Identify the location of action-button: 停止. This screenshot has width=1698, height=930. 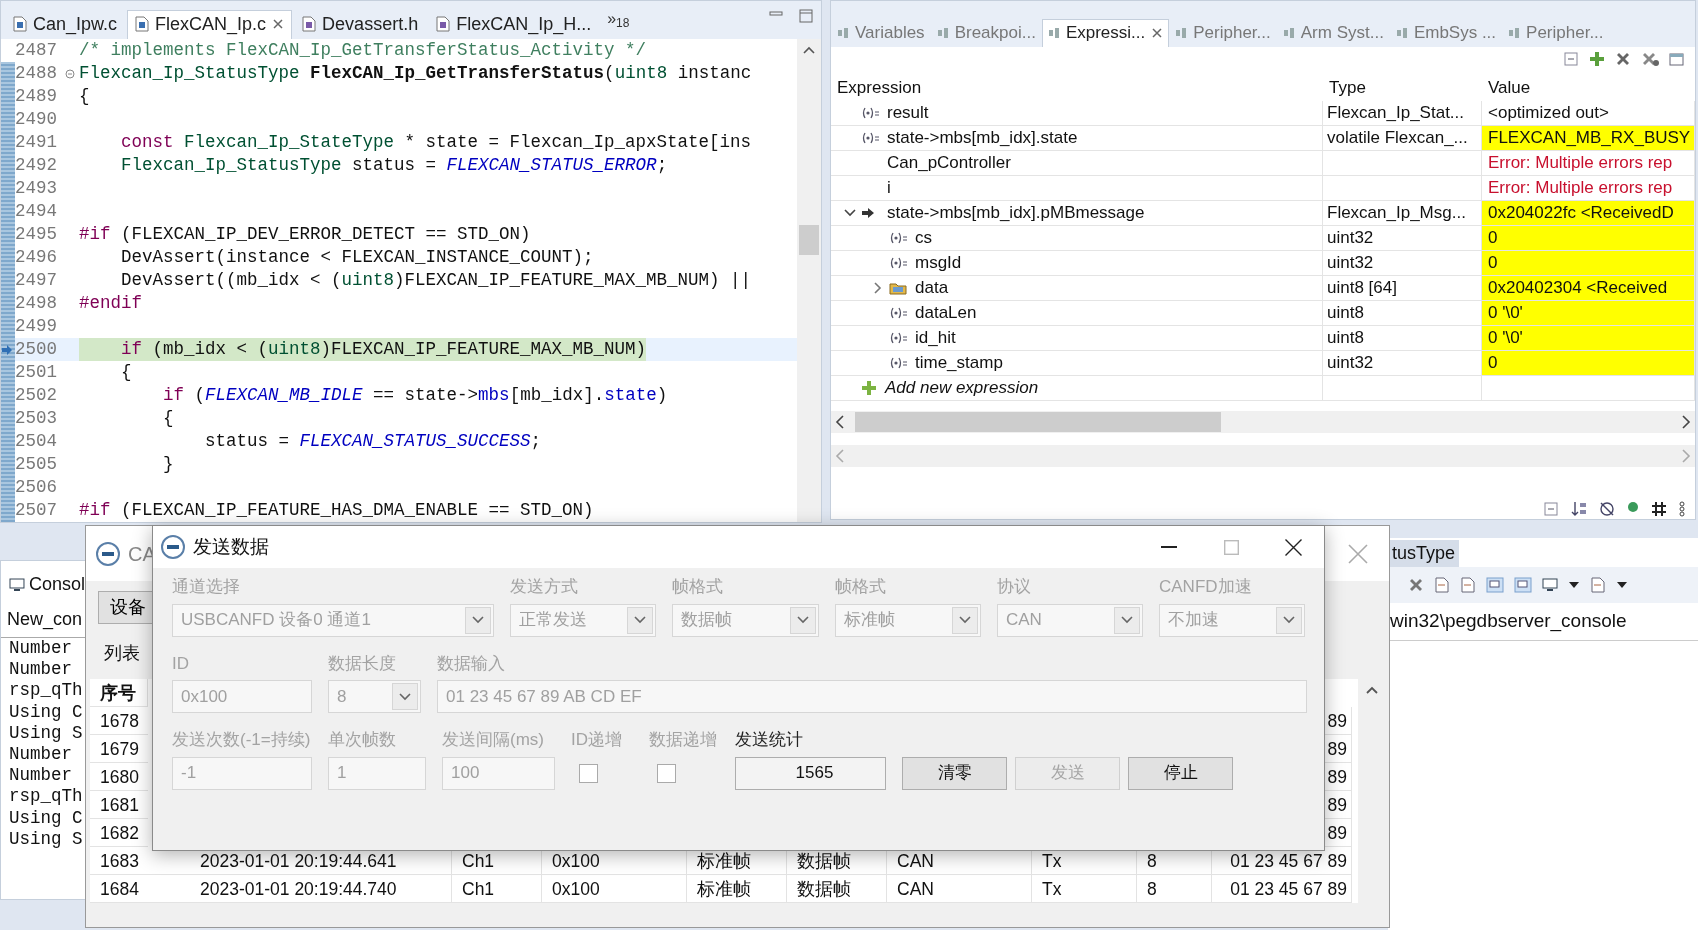
(1180, 773).